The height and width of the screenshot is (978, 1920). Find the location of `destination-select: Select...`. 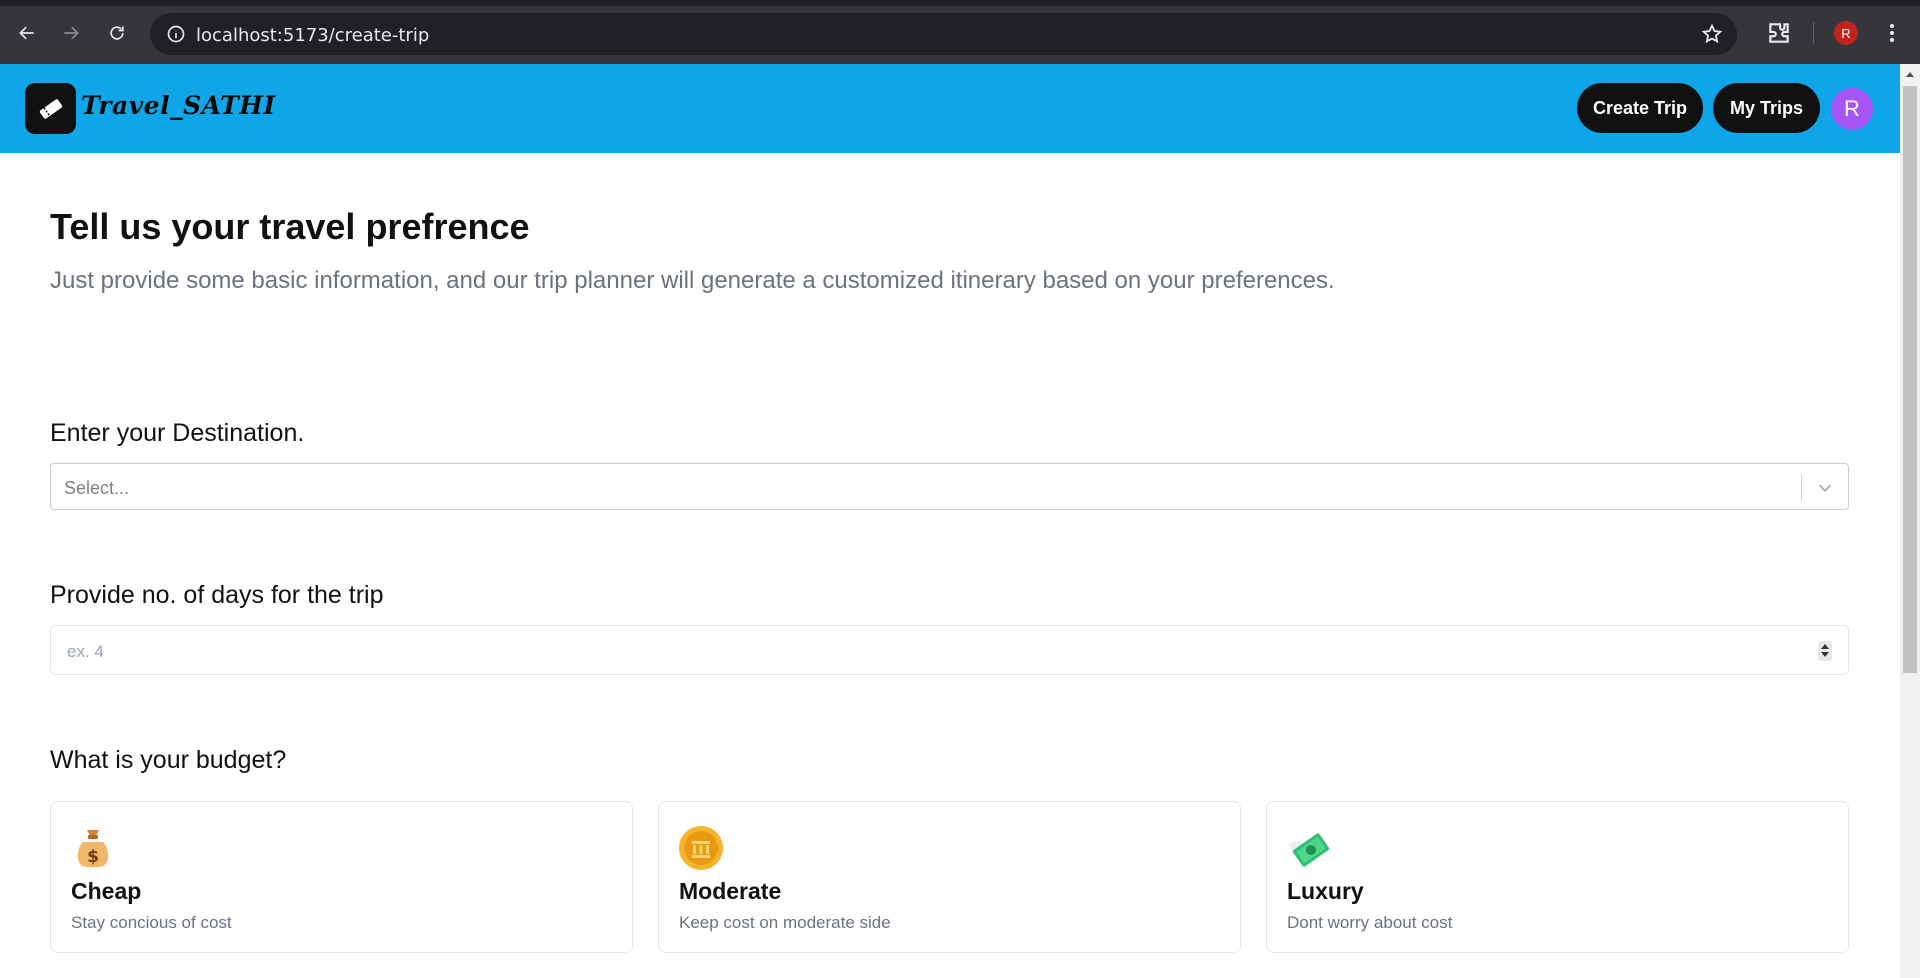

destination-select: Select... is located at coordinates (949, 486).